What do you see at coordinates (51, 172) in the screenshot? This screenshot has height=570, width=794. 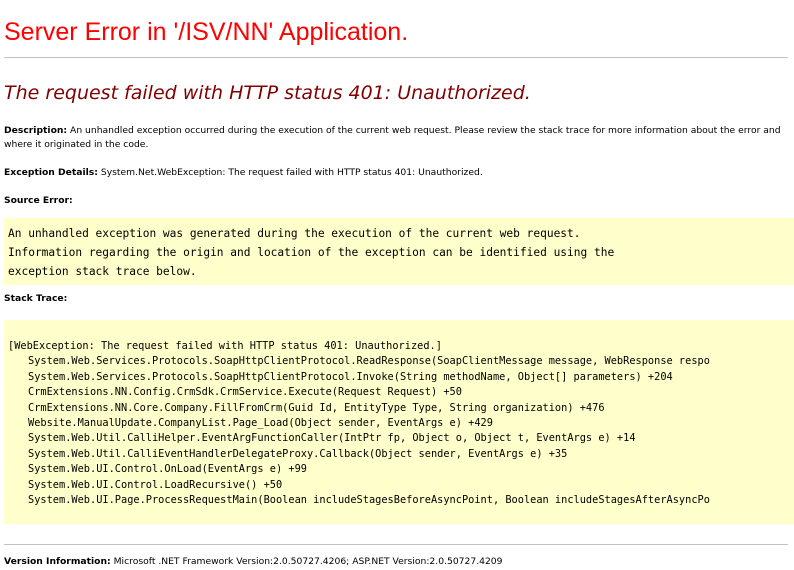 I see `exception-details-label: Exception Details:` at bounding box center [51, 172].